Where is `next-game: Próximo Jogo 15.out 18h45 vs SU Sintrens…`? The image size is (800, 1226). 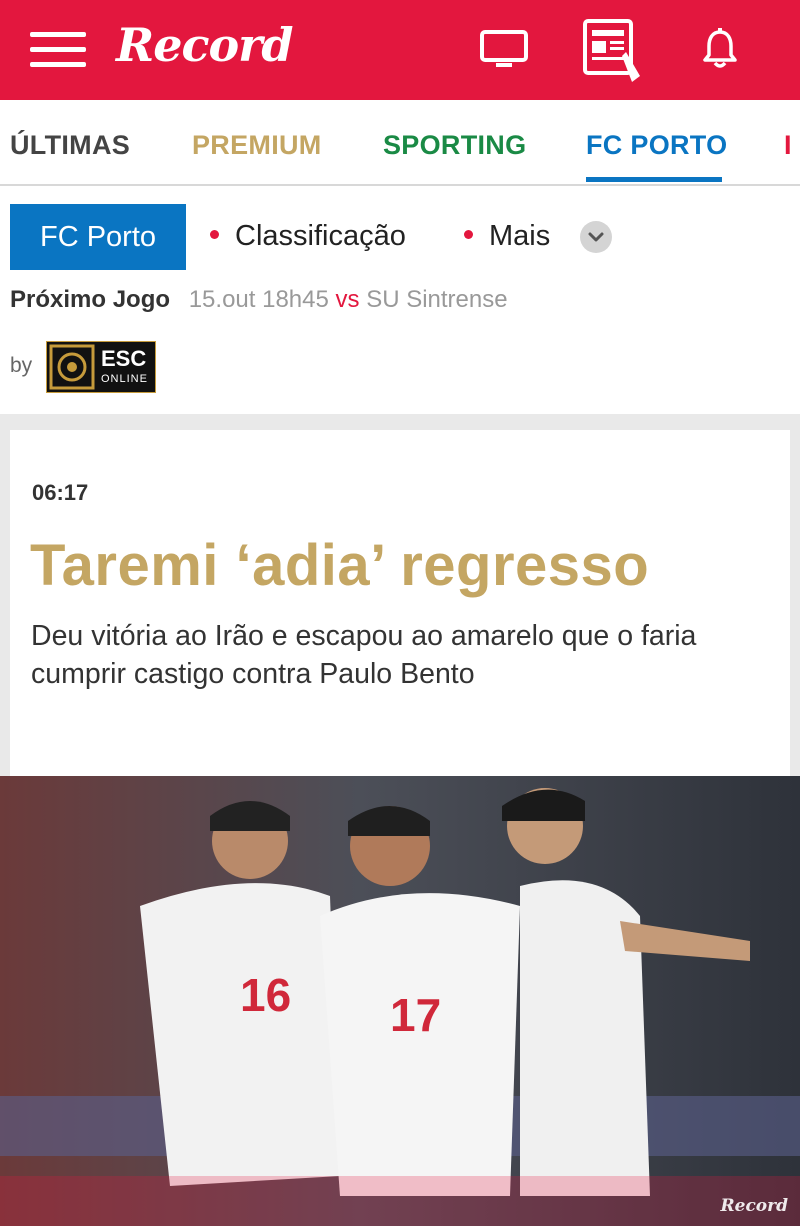
next-game: Próximo Jogo 15.out 18h45 vs SU Sintrens… is located at coordinates (259, 300).